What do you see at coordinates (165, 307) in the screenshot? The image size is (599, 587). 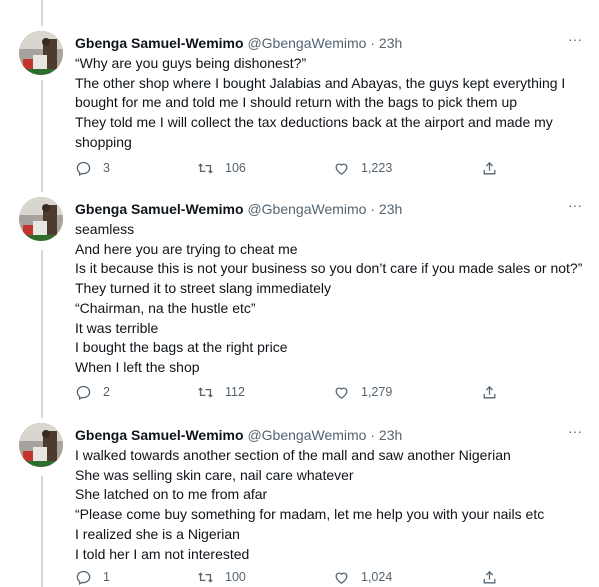 I see `tweet-line: “Chairman, na the hustle etc”` at bounding box center [165, 307].